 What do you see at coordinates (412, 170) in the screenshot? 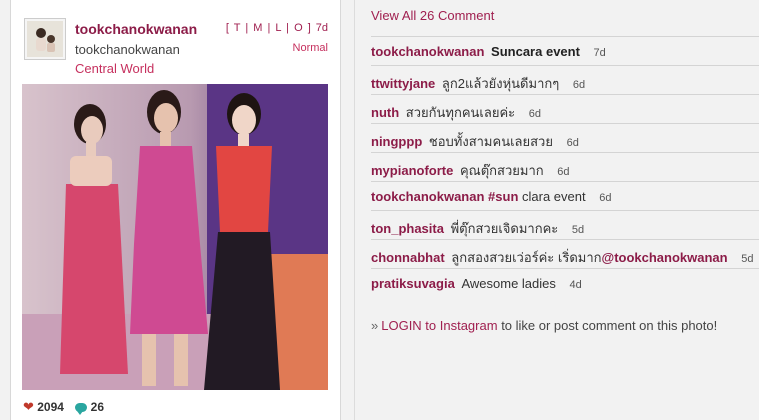
I see `comment-user: mypianoforte` at bounding box center [412, 170].